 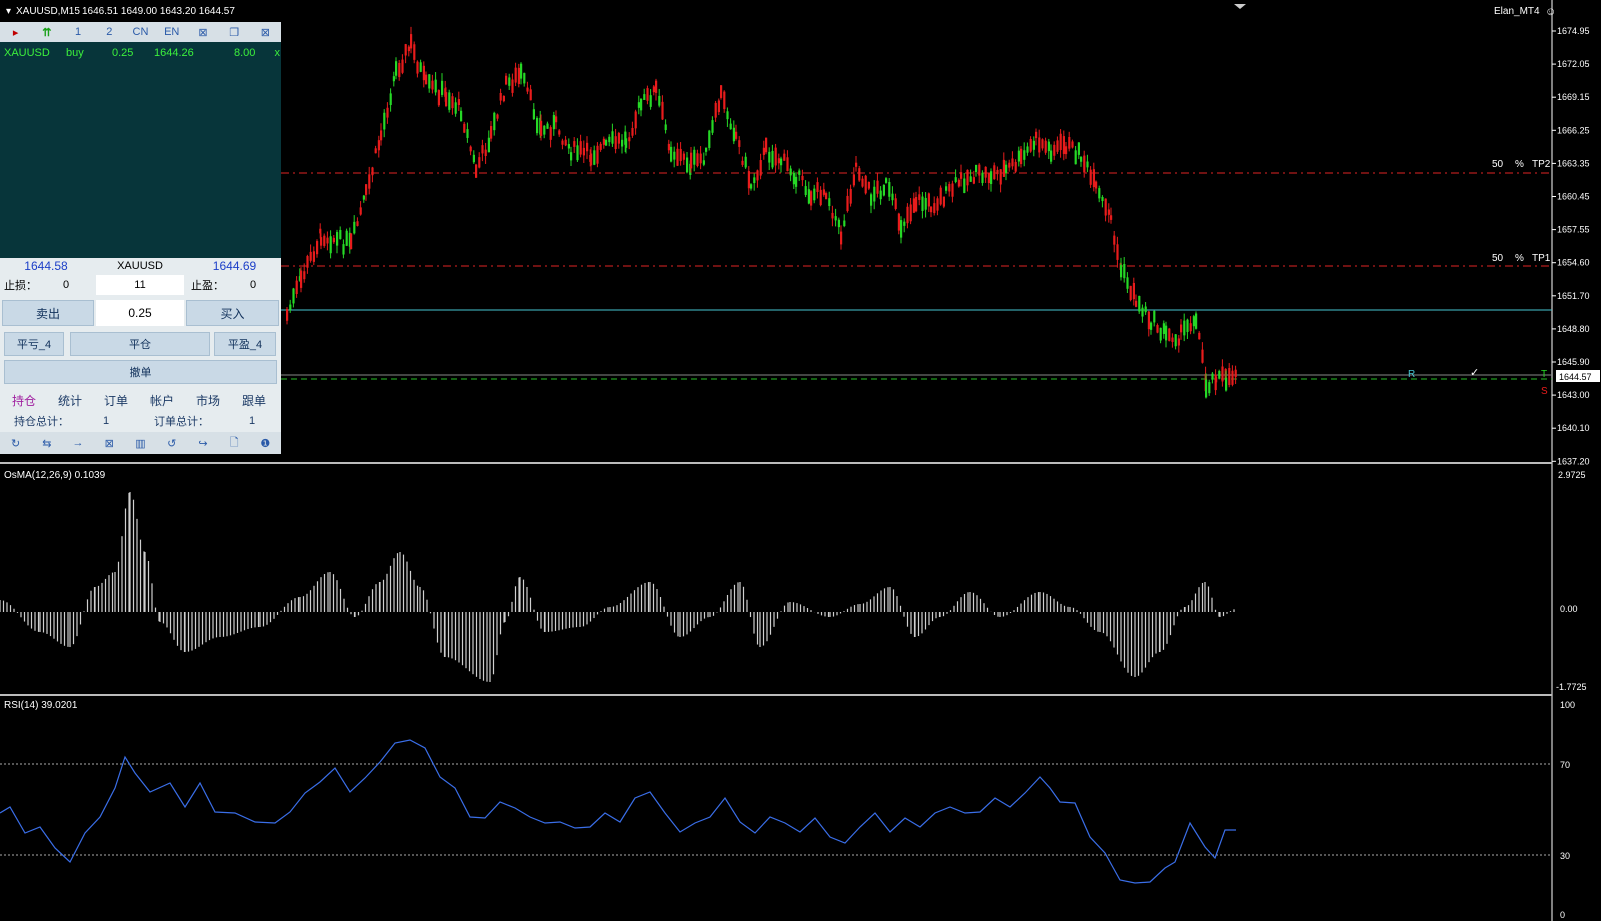 What do you see at coordinates (234, 266) in the screenshot?
I see `ask-price: 1644.69` at bounding box center [234, 266].